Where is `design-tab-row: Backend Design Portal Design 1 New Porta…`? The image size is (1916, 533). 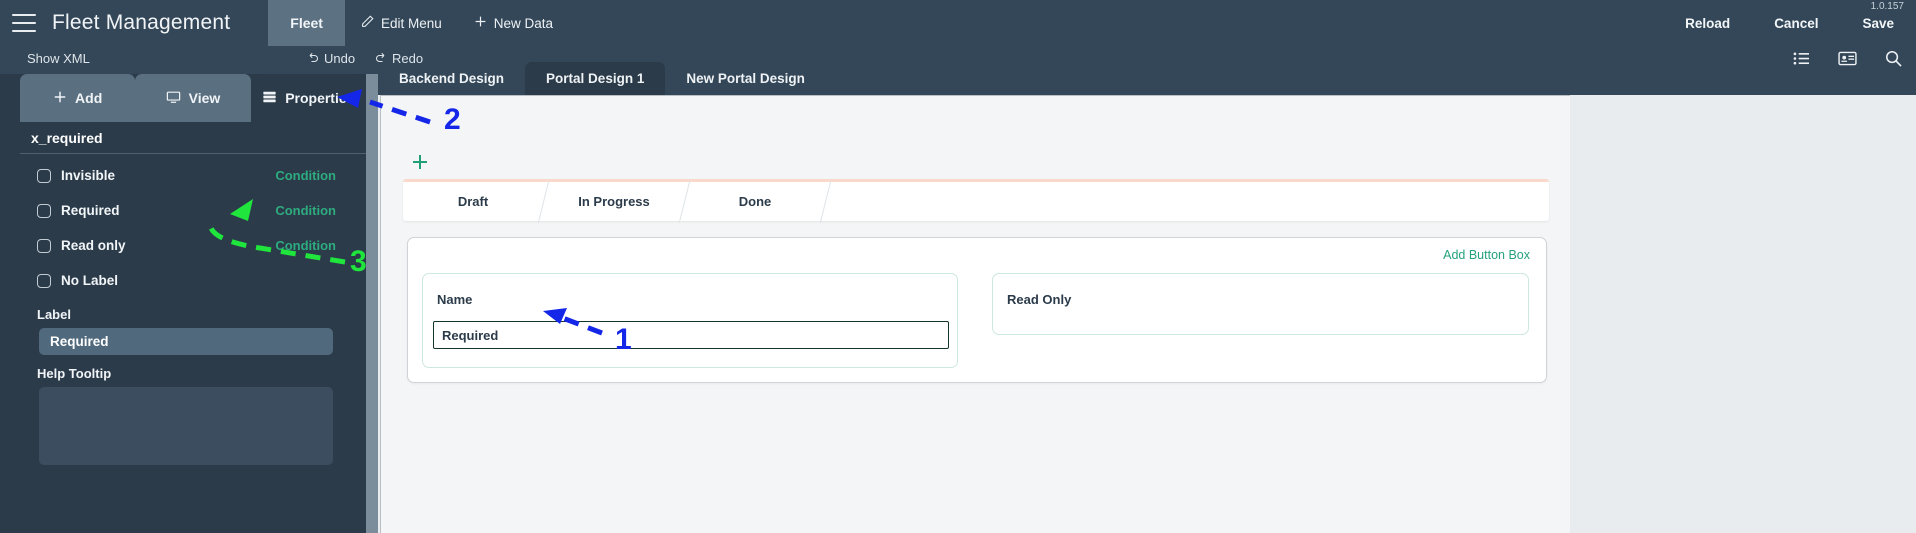
design-tab-row: Backend Design Portal Design 1 New Porta… is located at coordinates (602, 74).